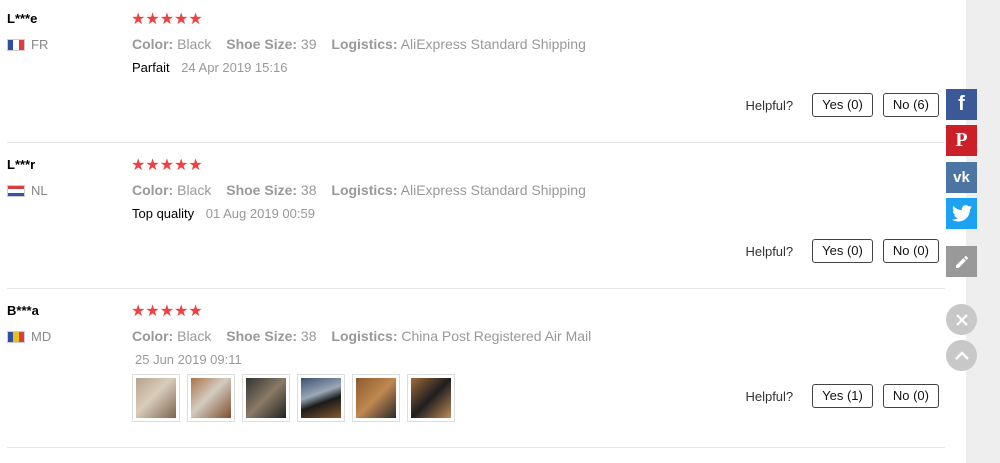  Describe the element at coordinates (496, 336) in the screenshot. I see `logistics-value: China Post Registered Air Mail` at that location.